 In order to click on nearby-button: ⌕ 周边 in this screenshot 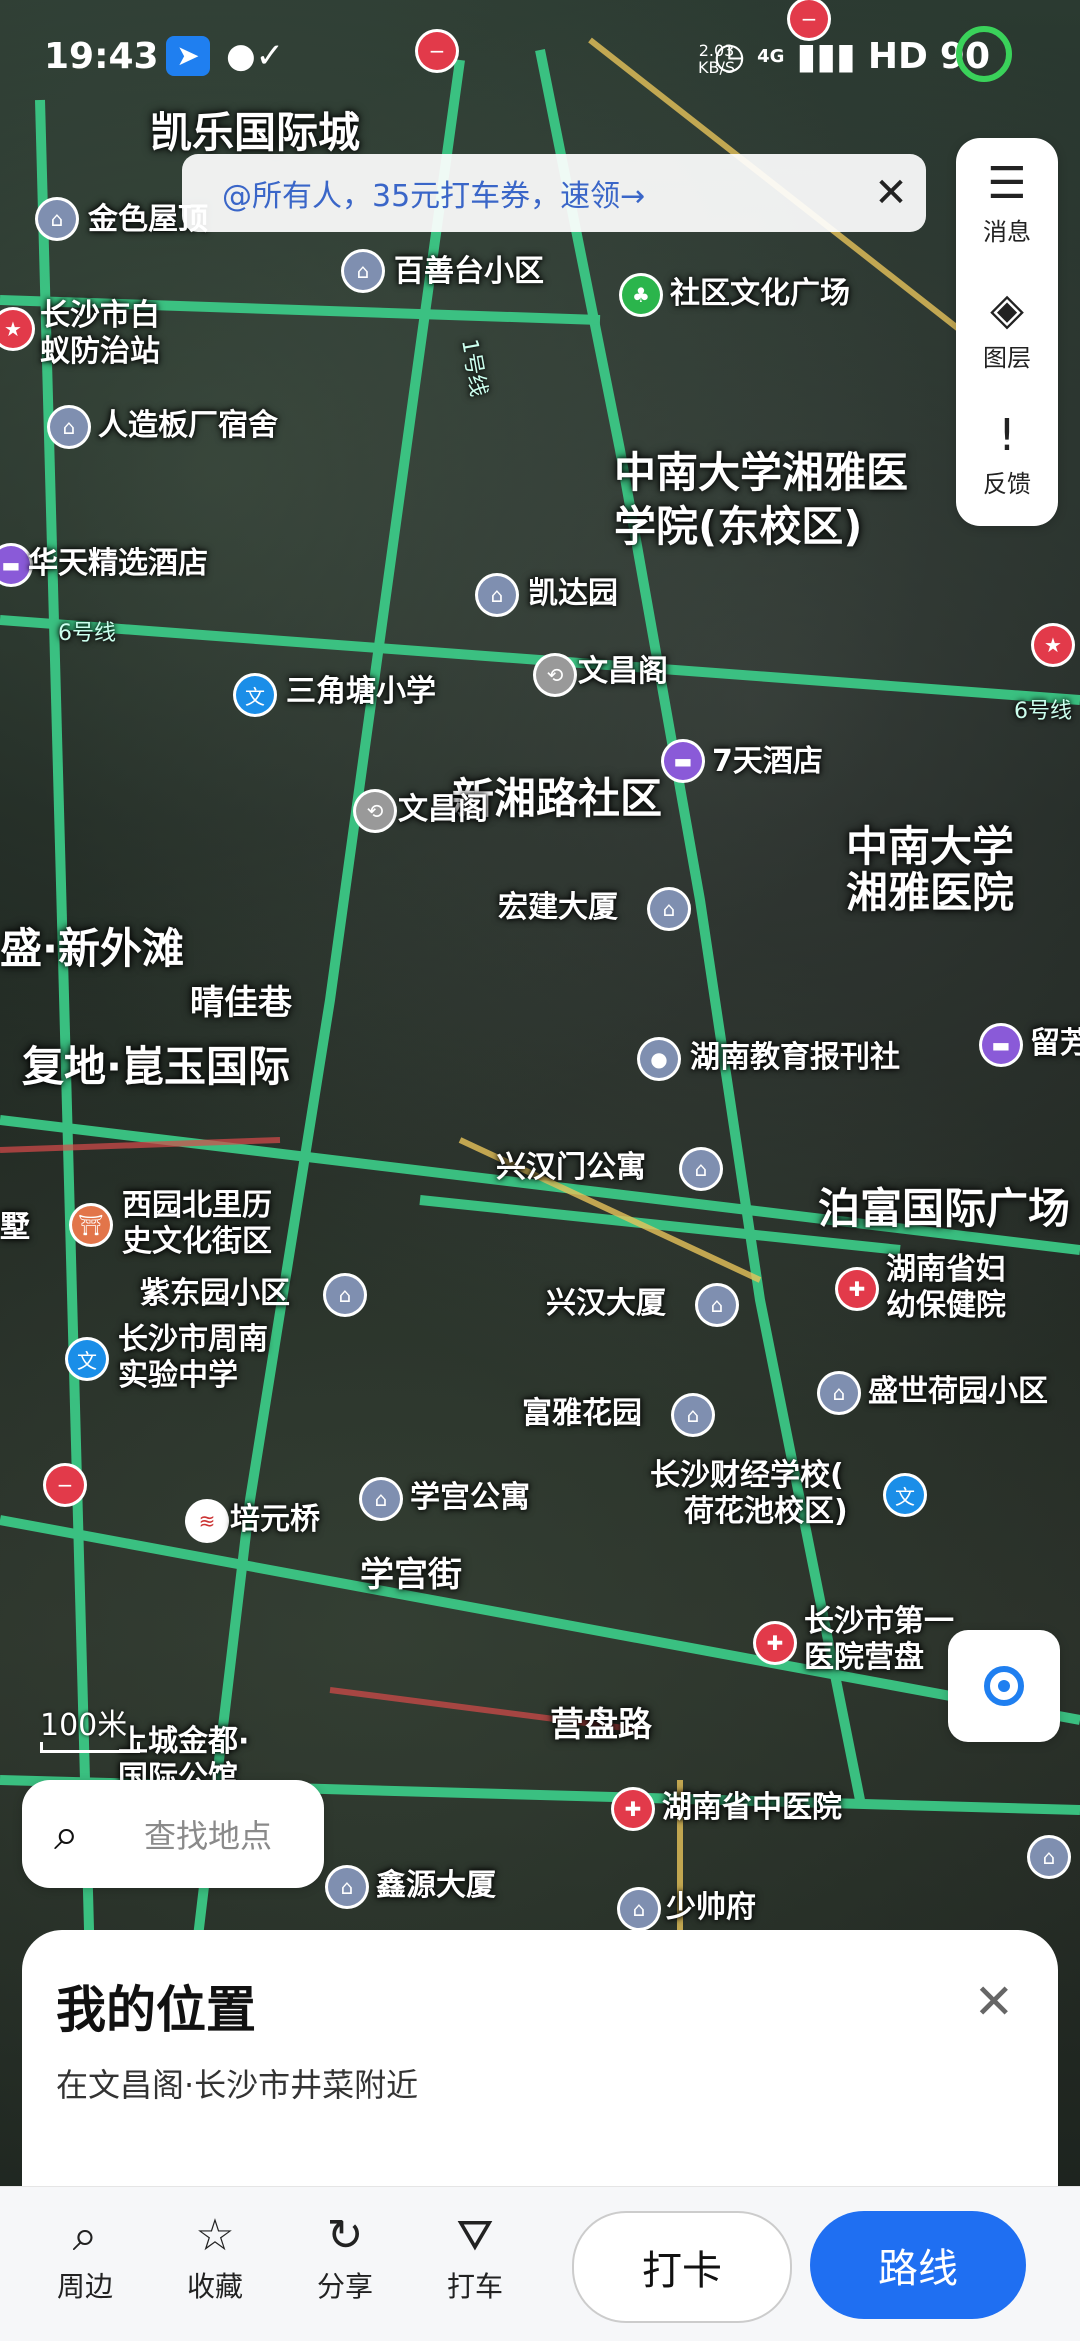, I will do `click(85, 2256)`.